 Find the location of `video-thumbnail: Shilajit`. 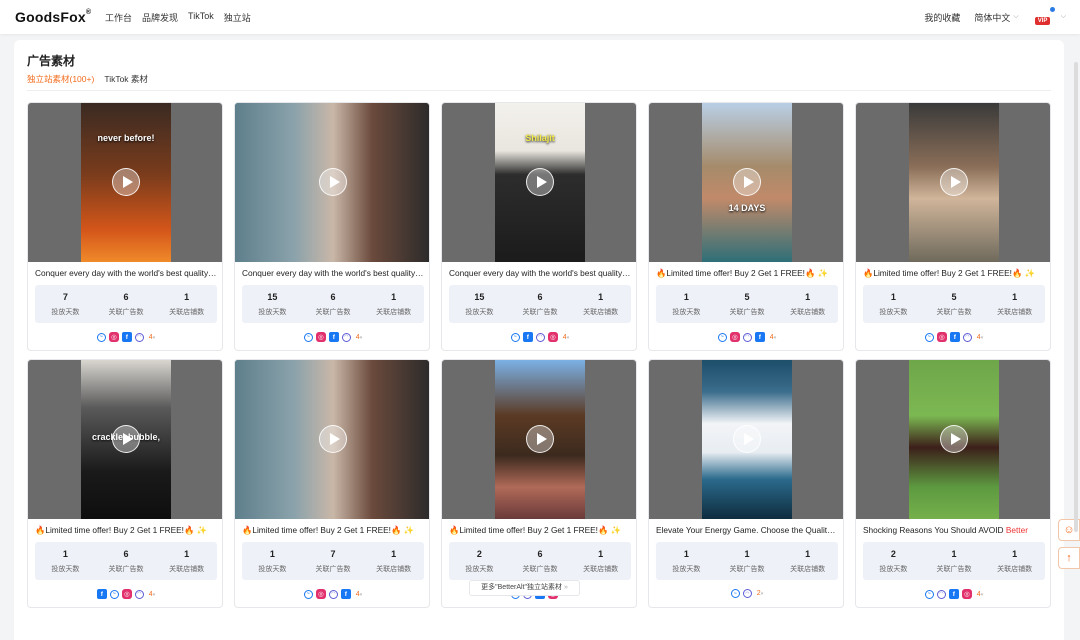

video-thumbnail: Shilajit is located at coordinates (539, 182).